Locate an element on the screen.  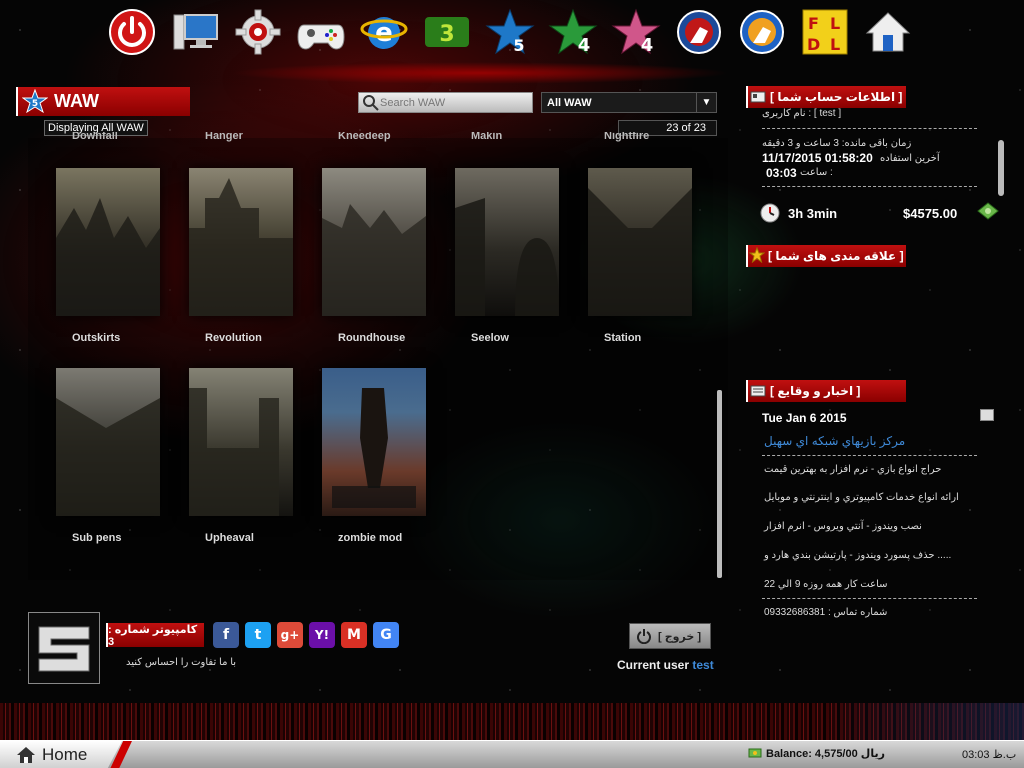
logout-button: [ خروج ] is located at coordinates (670, 636).